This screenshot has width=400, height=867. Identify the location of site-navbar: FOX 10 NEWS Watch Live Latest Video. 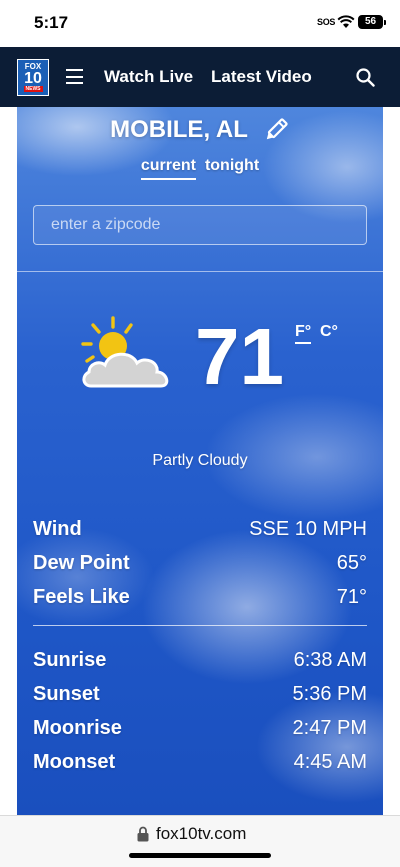
(200, 77).